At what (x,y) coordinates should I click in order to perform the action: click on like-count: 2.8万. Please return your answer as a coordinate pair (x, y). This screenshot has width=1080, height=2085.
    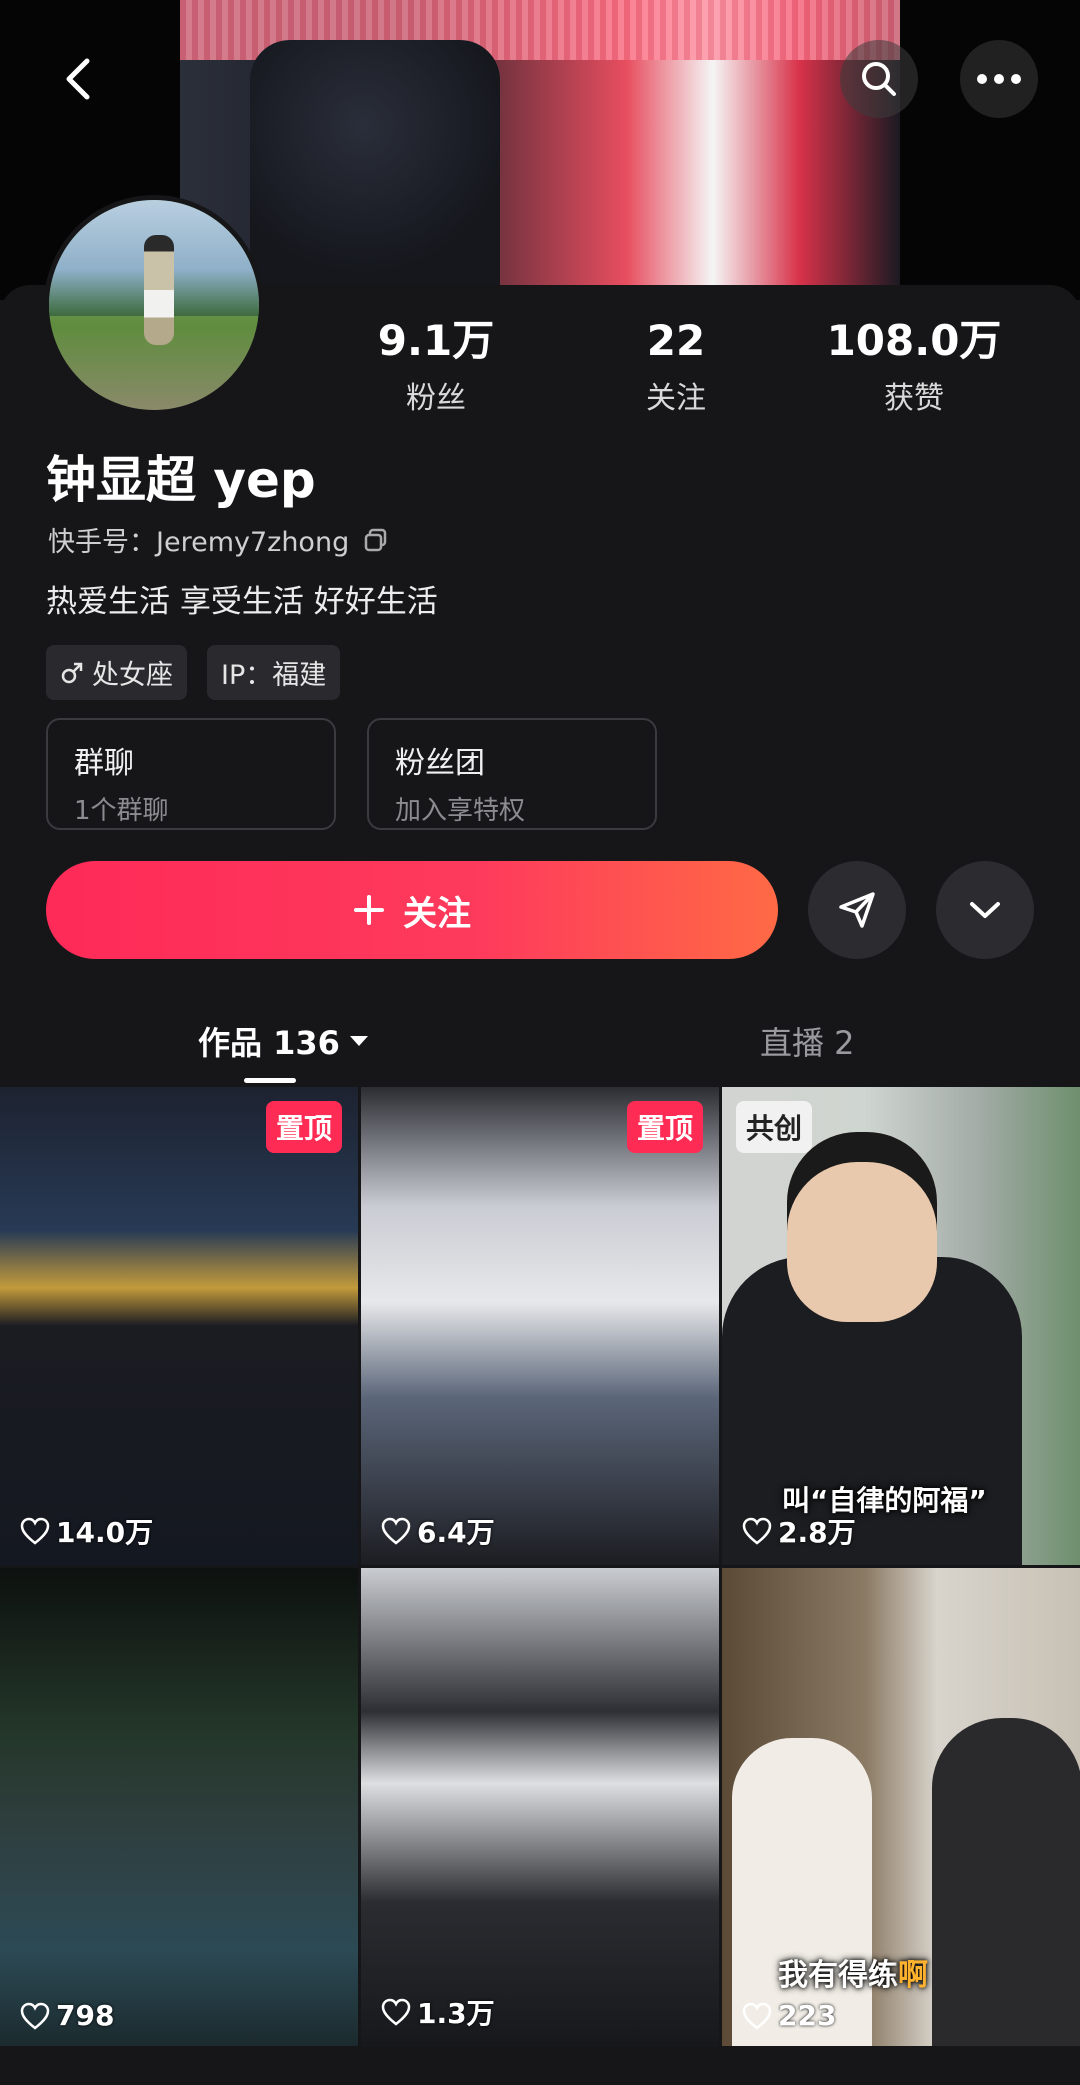
    Looking at the image, I should click on (799, 1531).